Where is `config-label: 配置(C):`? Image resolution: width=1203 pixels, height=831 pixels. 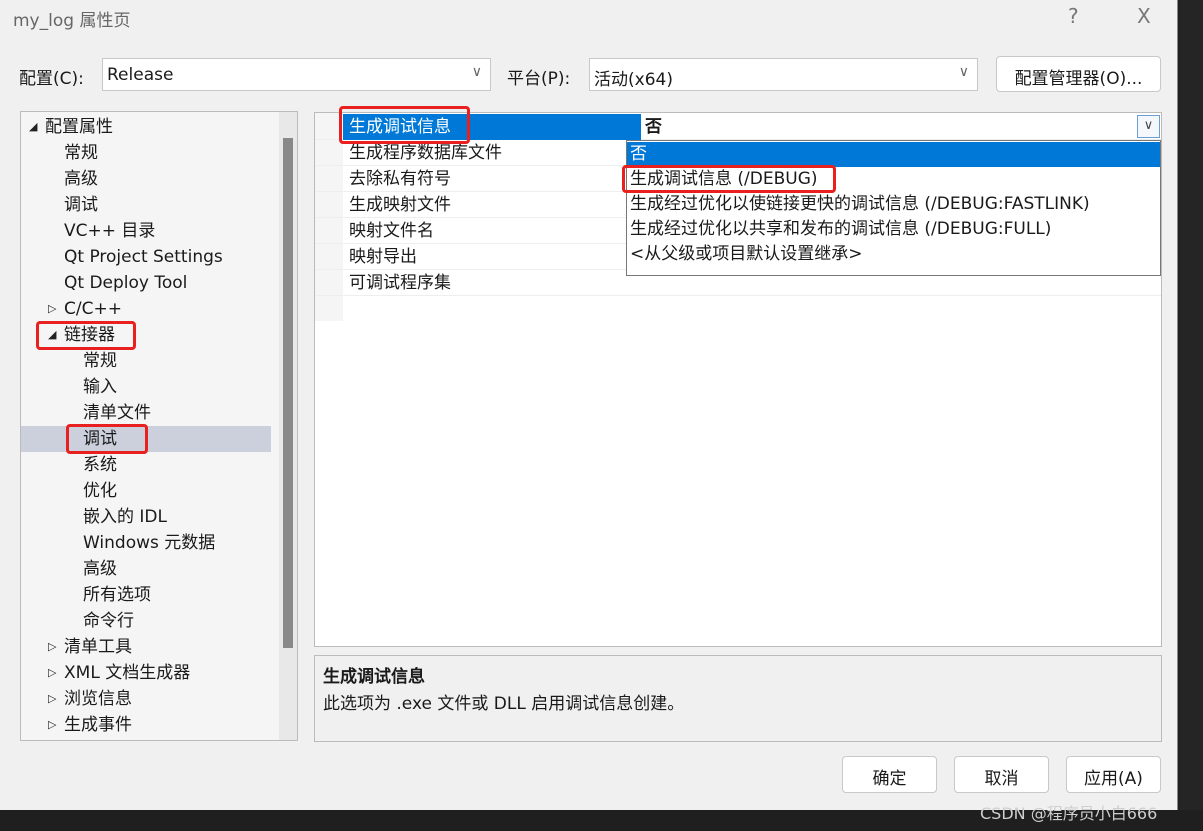
config-label: 配置(C): is located at coordinates (51, 79).